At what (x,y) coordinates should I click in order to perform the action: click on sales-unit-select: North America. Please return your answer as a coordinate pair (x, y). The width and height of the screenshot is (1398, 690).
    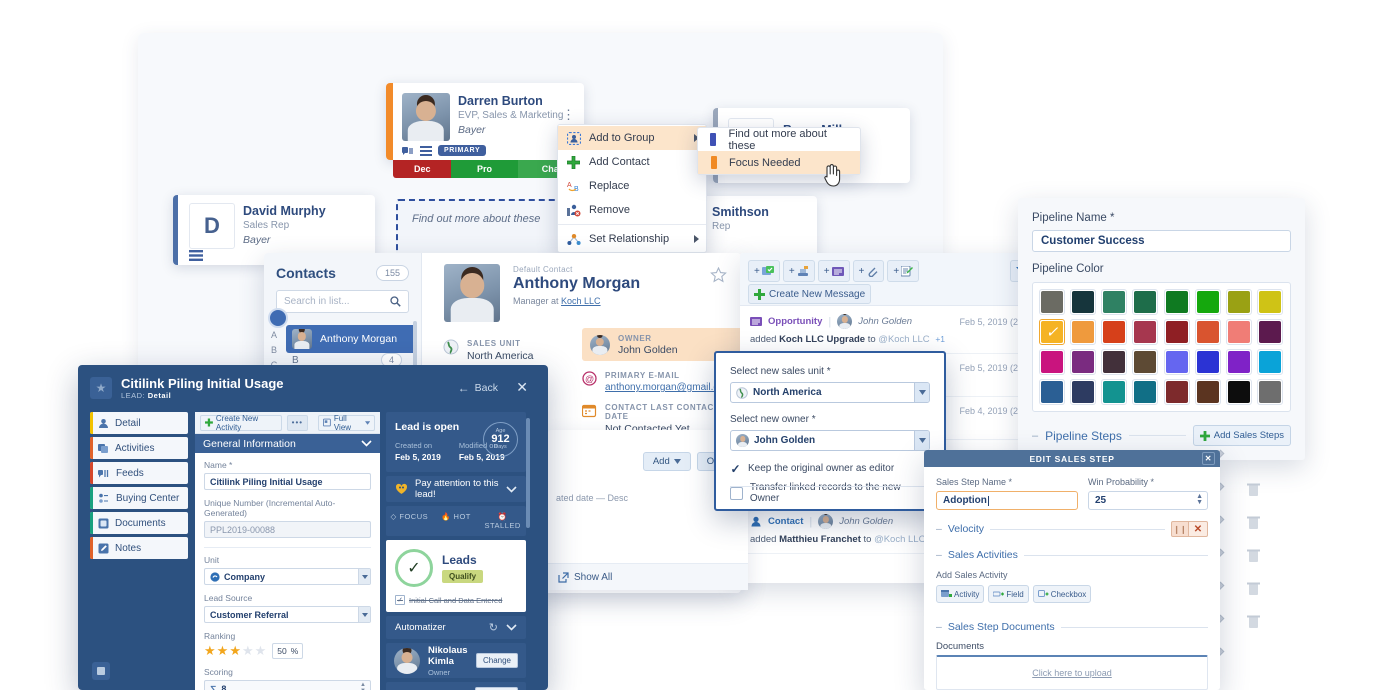
    Looking at the image, I should click on (830, 392).